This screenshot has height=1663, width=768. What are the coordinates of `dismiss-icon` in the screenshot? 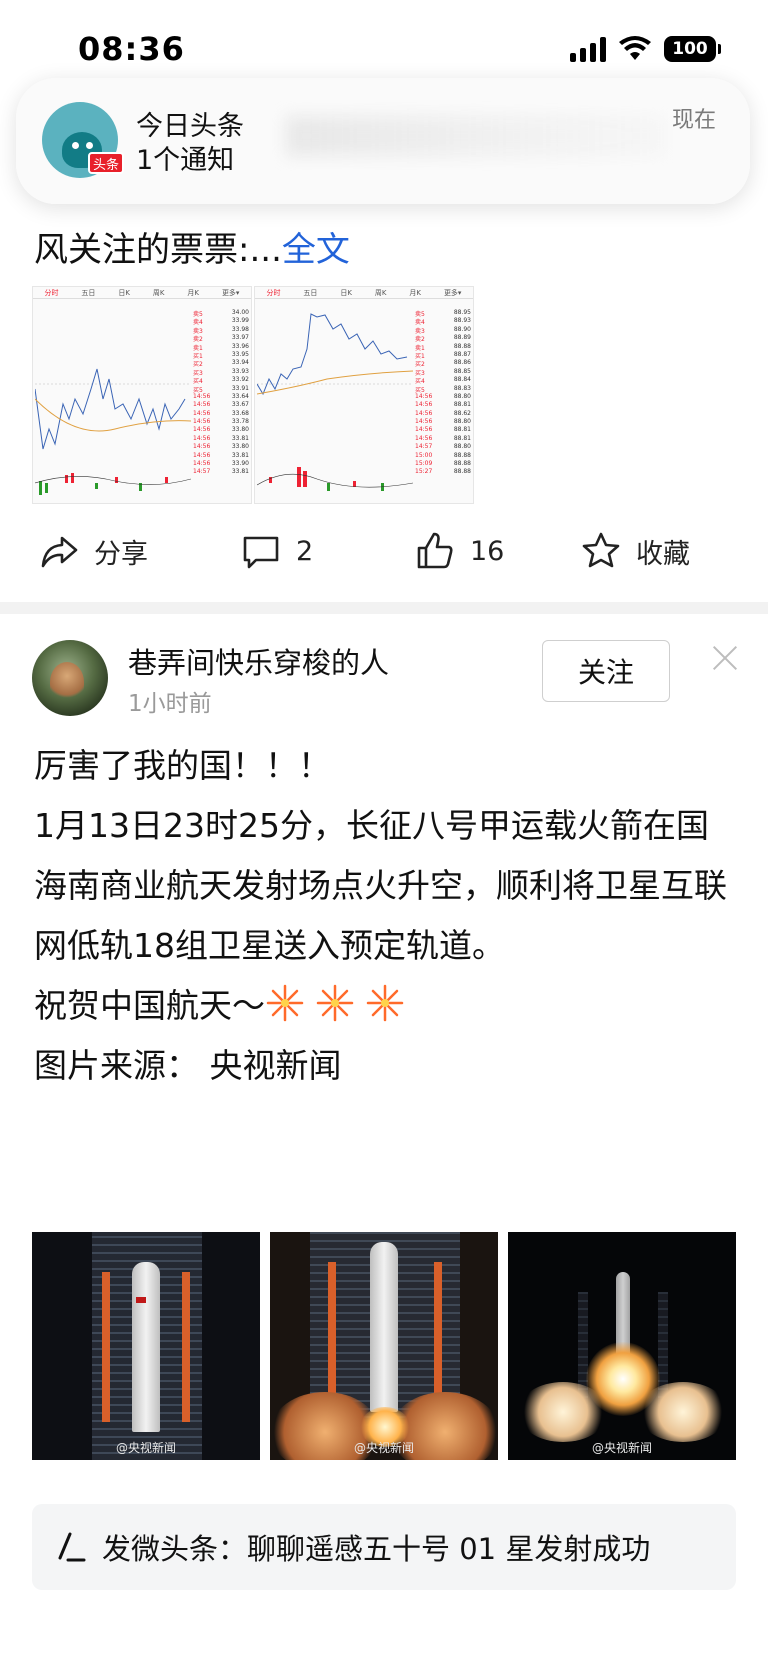 It's located at (725, 658).